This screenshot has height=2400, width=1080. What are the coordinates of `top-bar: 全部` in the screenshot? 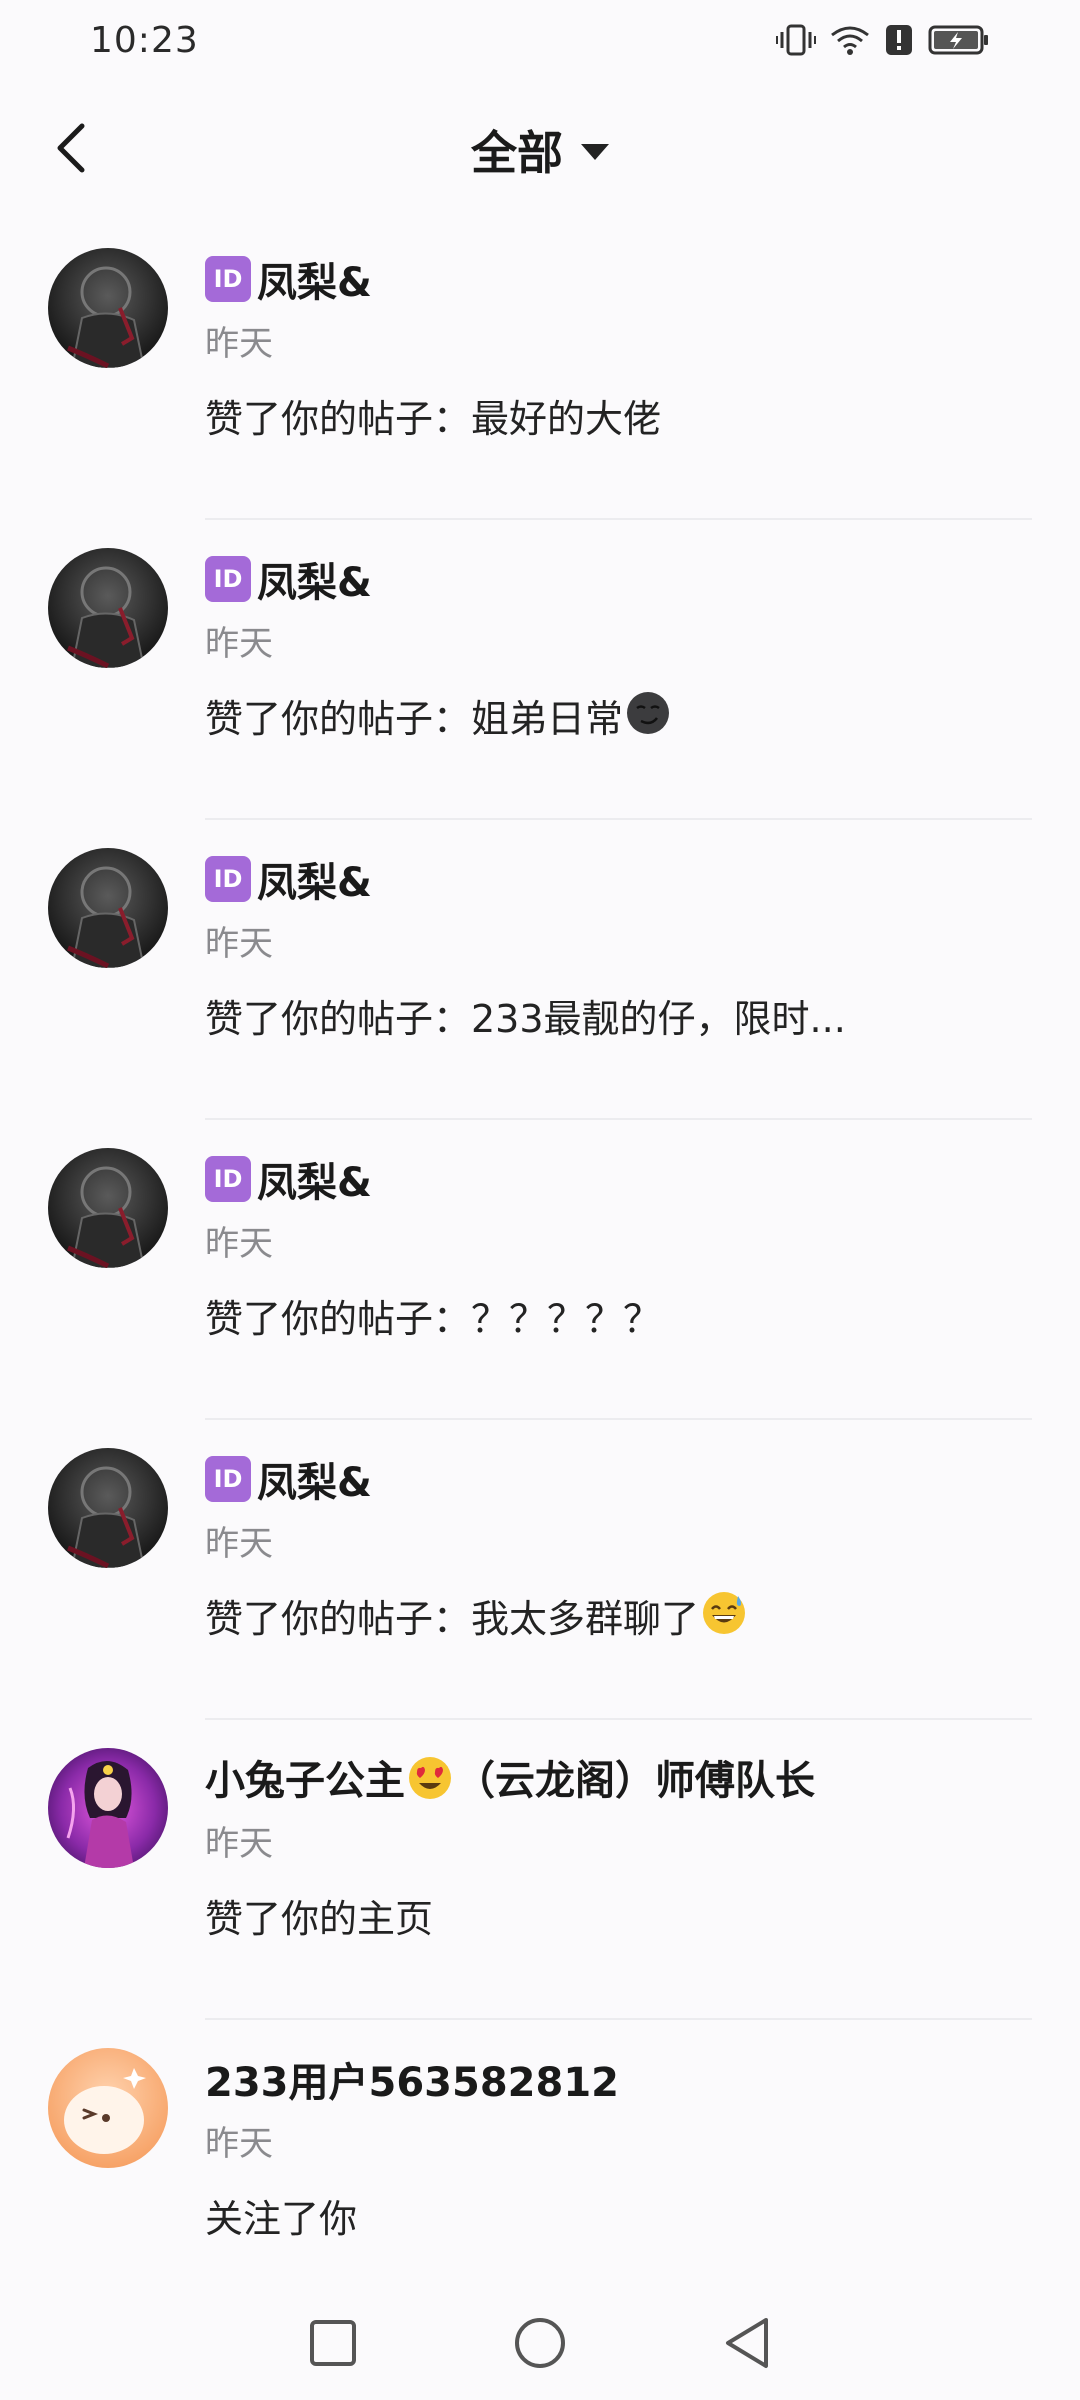 It's located at (540, 150).